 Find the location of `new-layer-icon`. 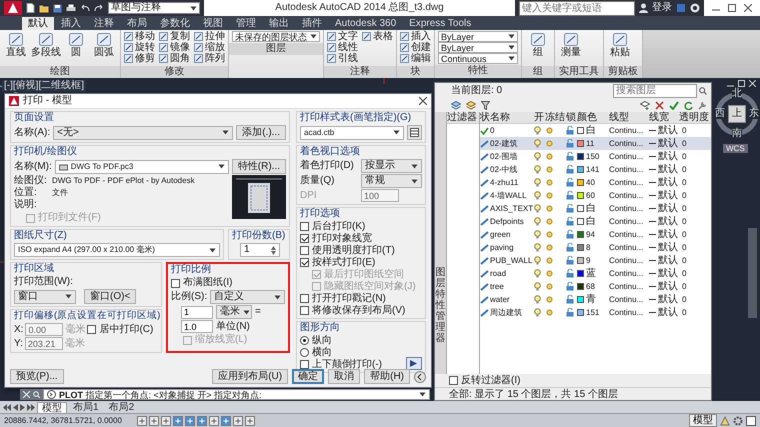

new-layer-icon is located at coordinates (645, 105).